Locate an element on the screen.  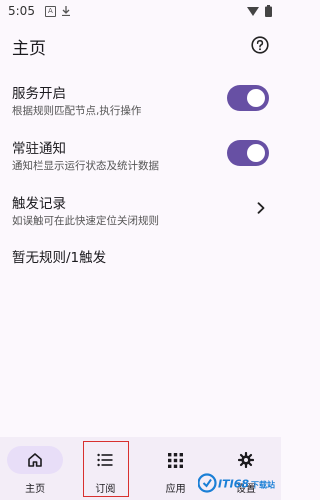
nav-apps-pill is located at coordinates (176, 460).